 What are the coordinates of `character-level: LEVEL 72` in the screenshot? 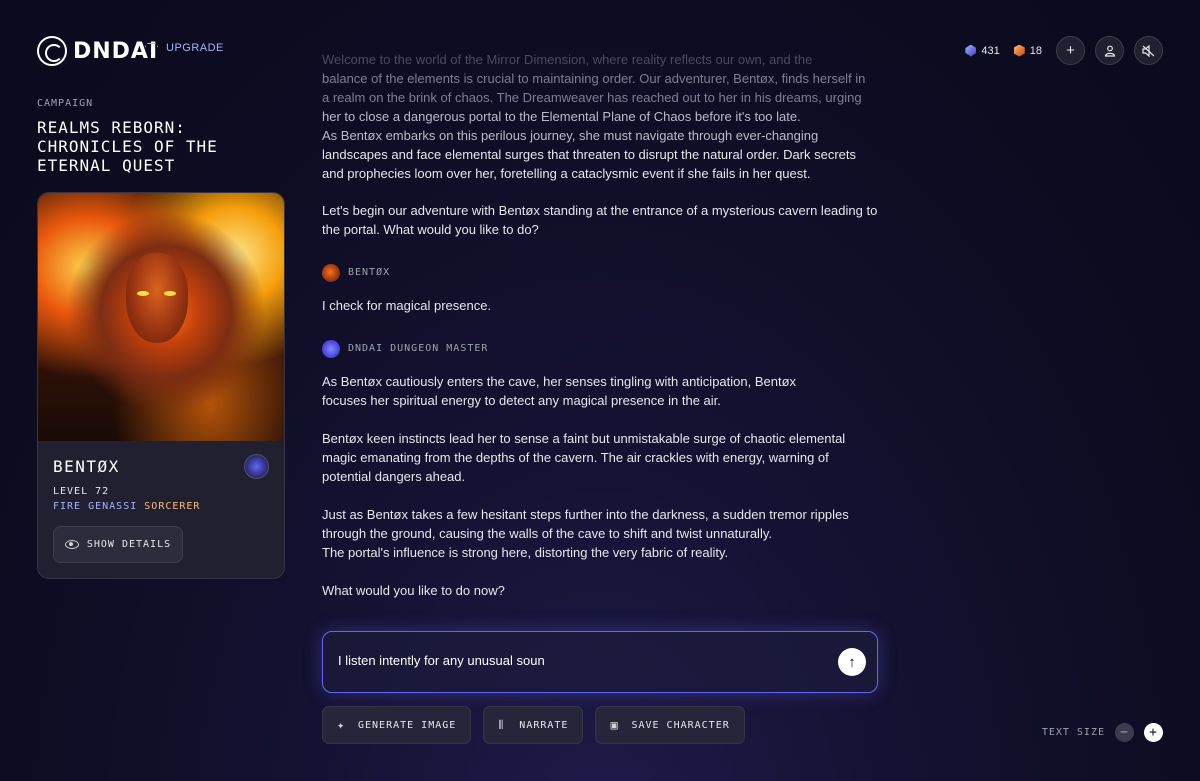 It's located at (81, 491).